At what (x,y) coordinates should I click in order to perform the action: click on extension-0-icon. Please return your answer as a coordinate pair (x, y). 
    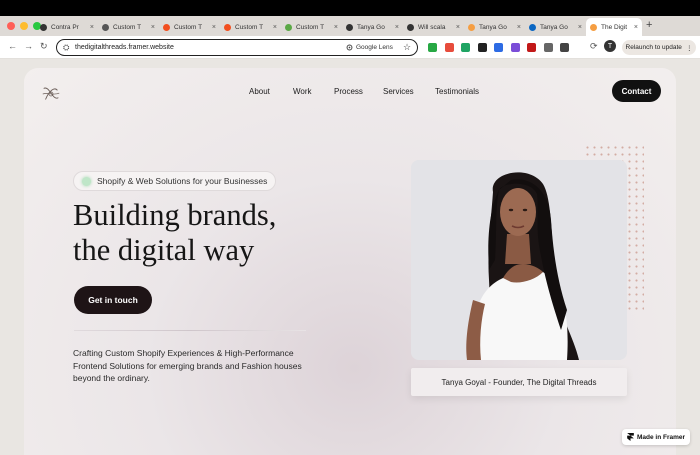
    Looking at the image, I should click on (432, 47).